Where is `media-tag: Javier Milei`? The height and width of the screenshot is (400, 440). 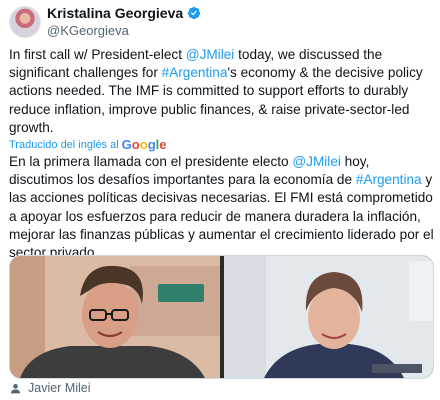
media-tag: Javier Milei is located at coordinates (50, 388).